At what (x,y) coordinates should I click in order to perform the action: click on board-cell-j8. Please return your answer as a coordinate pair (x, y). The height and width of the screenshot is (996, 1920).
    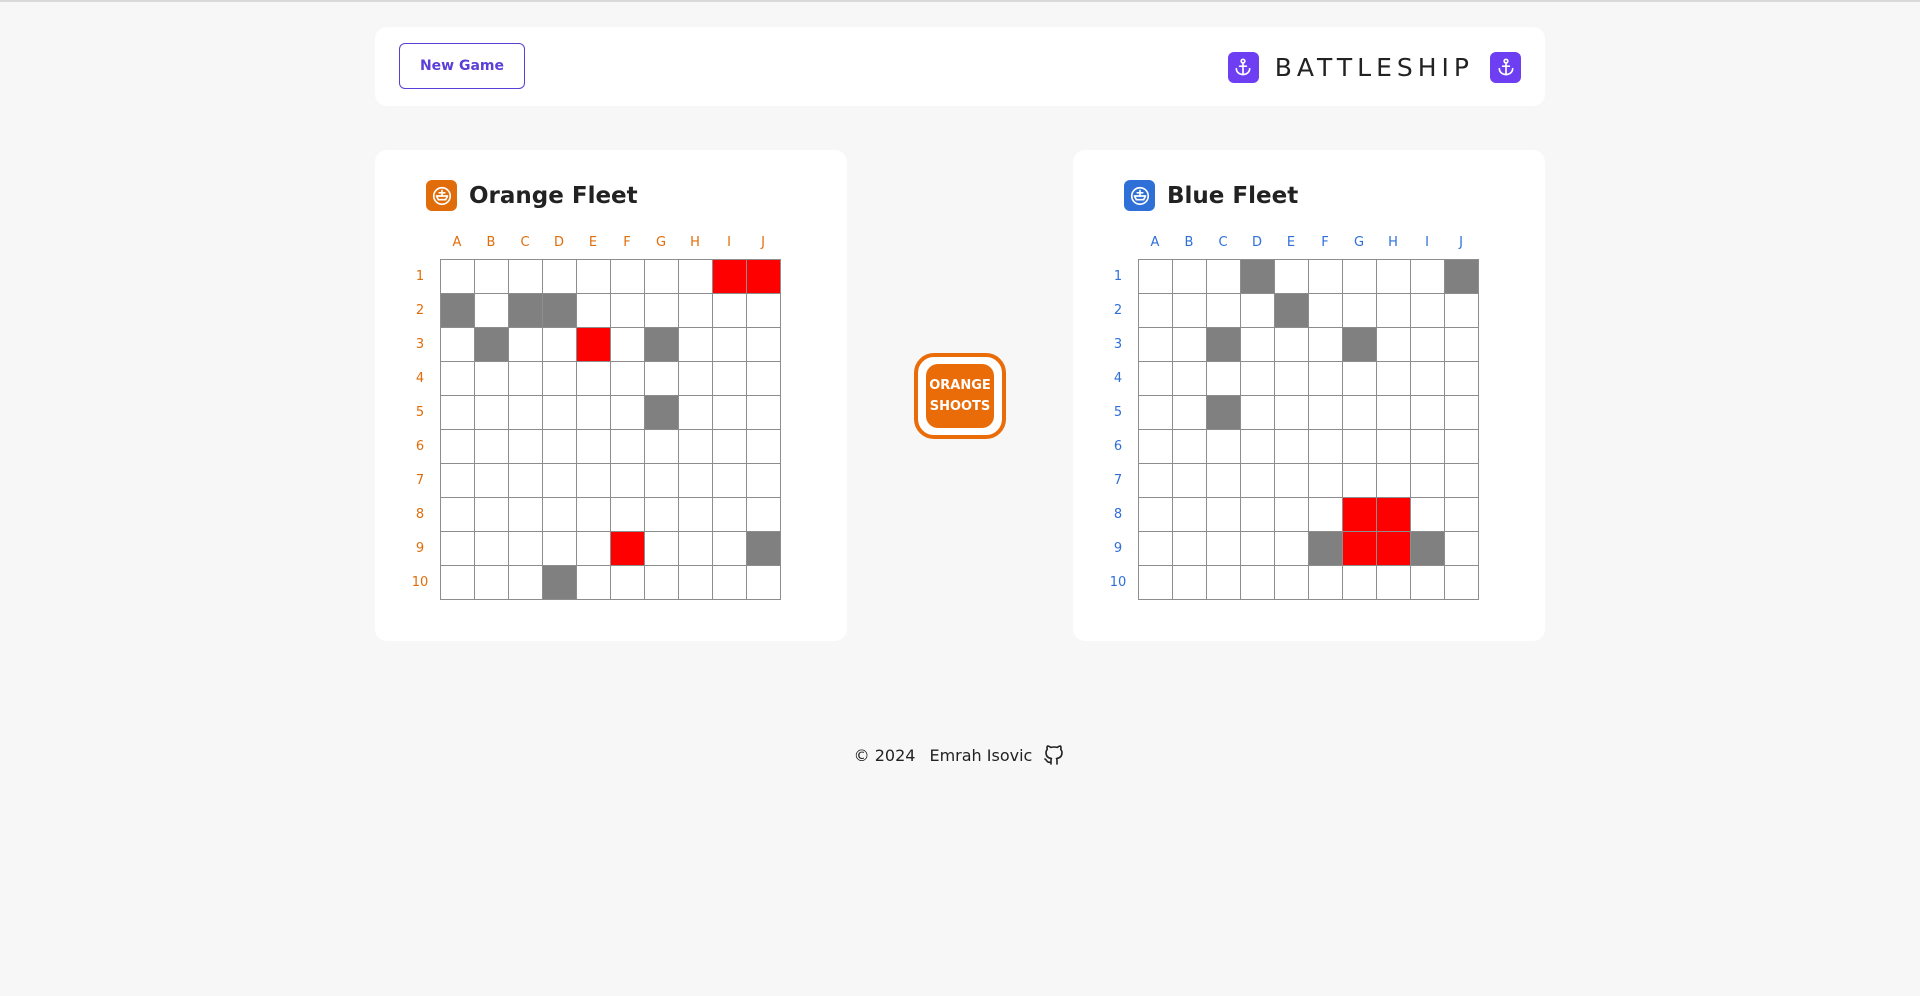
    Looking at the image, I should click on (1461, 514).